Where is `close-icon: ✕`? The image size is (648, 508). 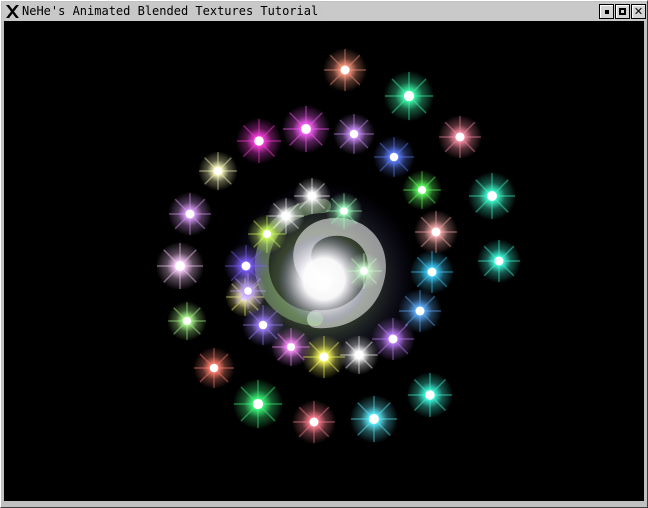
close-icon: ✕ is located at coordinates (638, 11).